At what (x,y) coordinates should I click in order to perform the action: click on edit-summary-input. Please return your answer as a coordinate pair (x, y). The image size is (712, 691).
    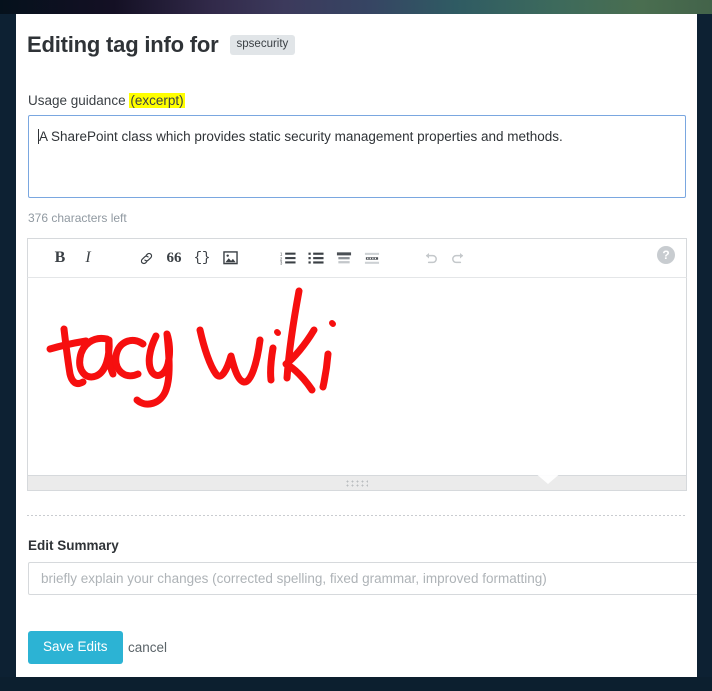
    Looking at the image, I should click on (362, 578).